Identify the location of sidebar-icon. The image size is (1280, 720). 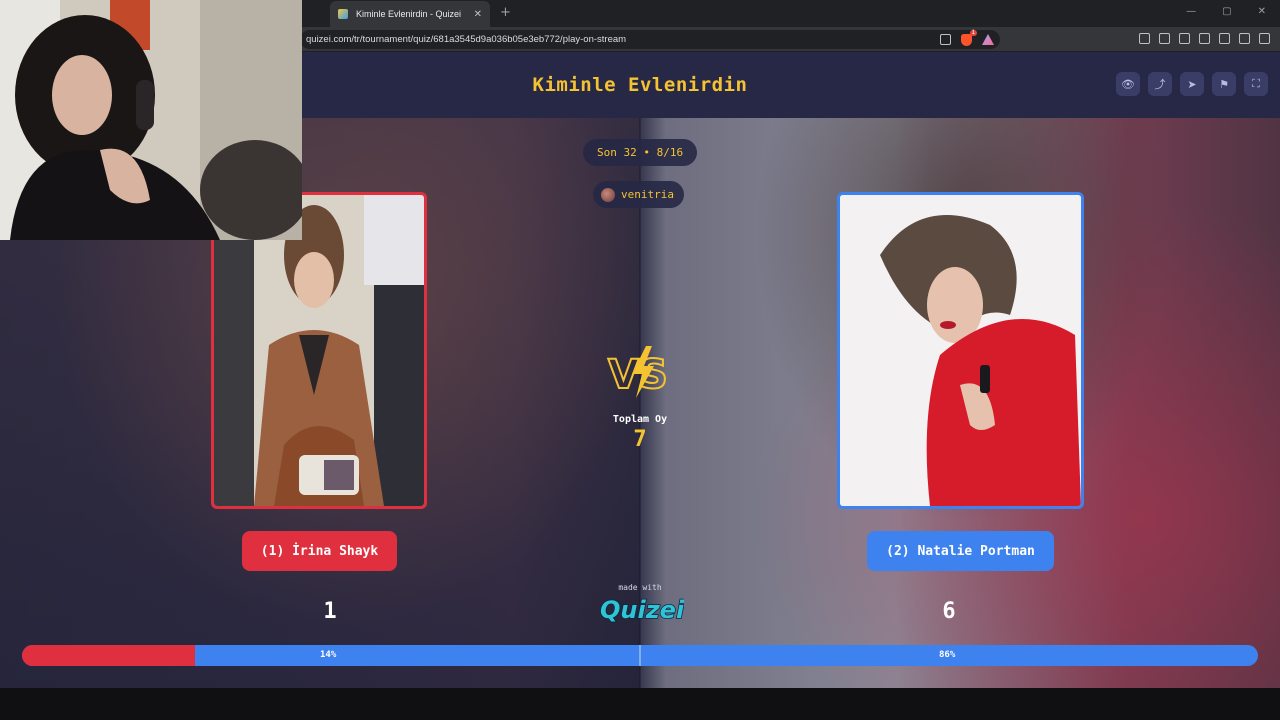
(1184, 38).